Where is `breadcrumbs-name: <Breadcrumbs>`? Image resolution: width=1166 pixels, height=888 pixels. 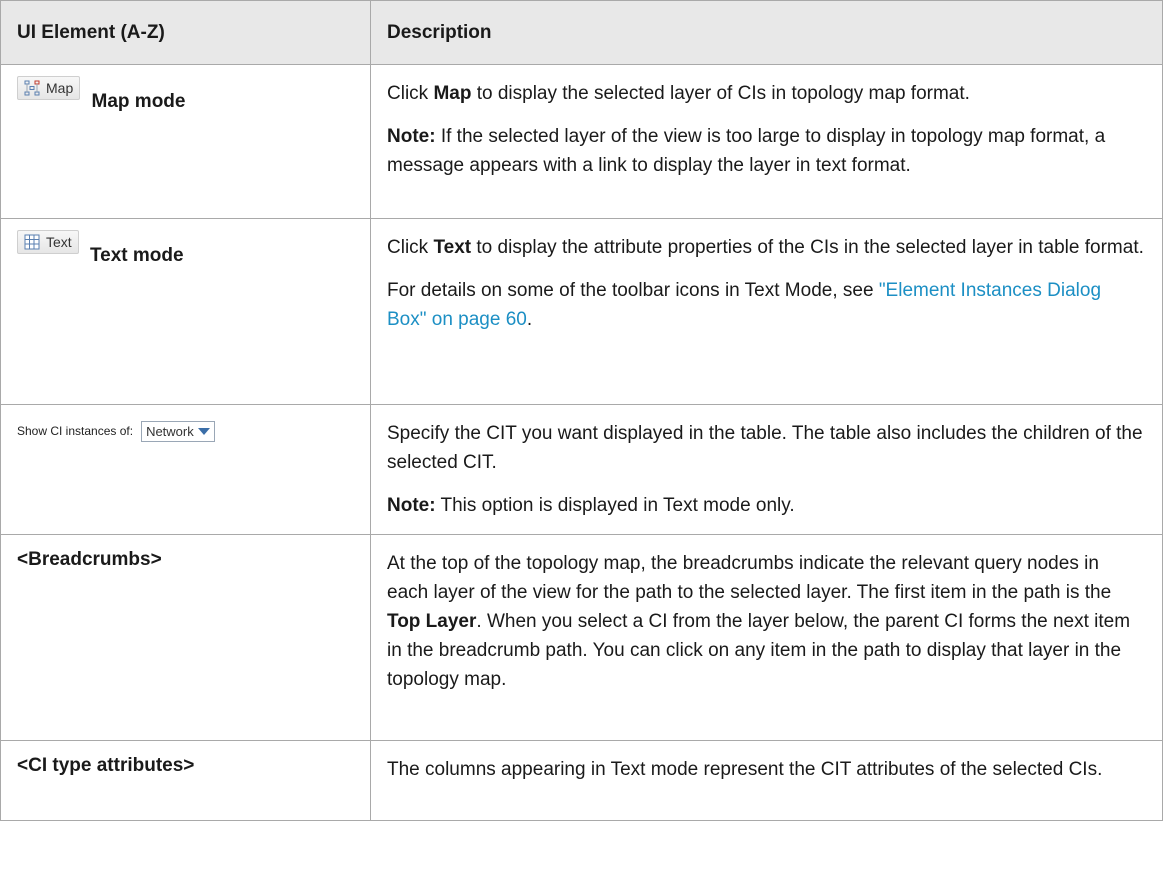
breadcrumbs-name: <Breadcrumbs> is located at coordinates (89, 559).